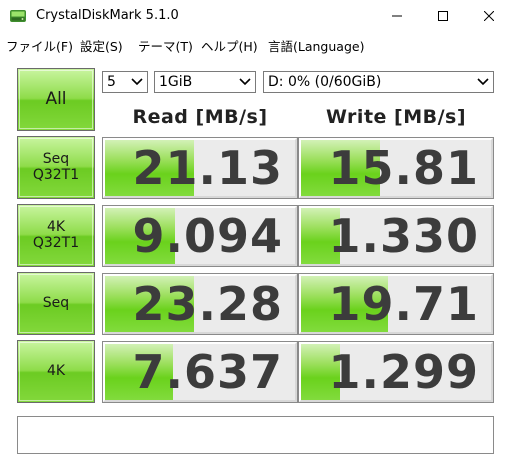 Image resolution: width=512 pixels, height=466 pixels. Describe the element at coordinates (403, 168) in the screenshot. I see `result-value: 15.81` at that location.